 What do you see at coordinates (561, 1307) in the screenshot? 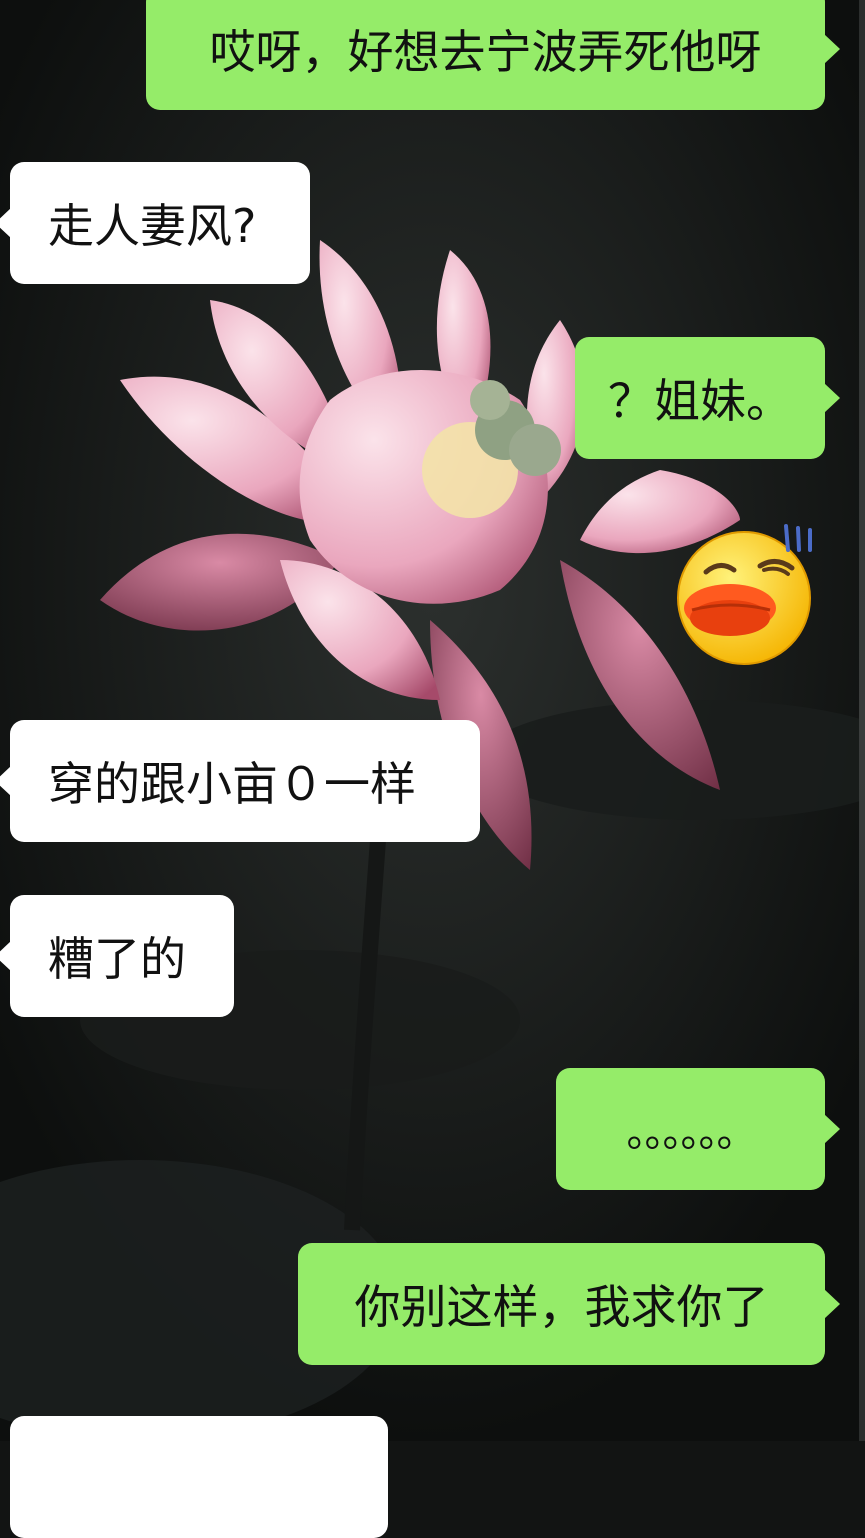
I see `message-text: 你别这样，我求你了` at bounding box center [561, 1307].